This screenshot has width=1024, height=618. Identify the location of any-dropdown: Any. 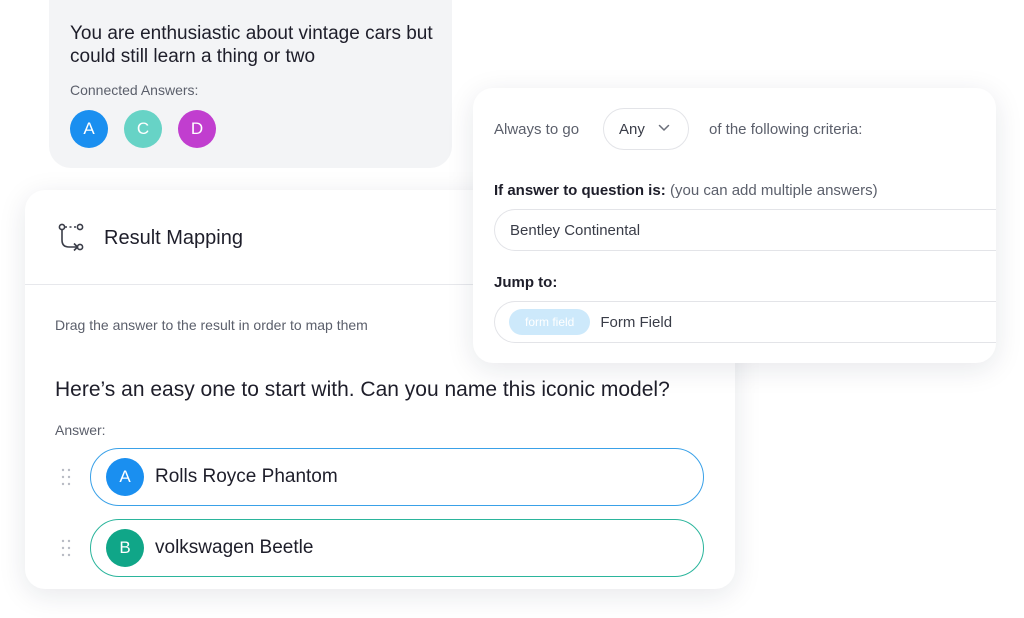
(646, 129).